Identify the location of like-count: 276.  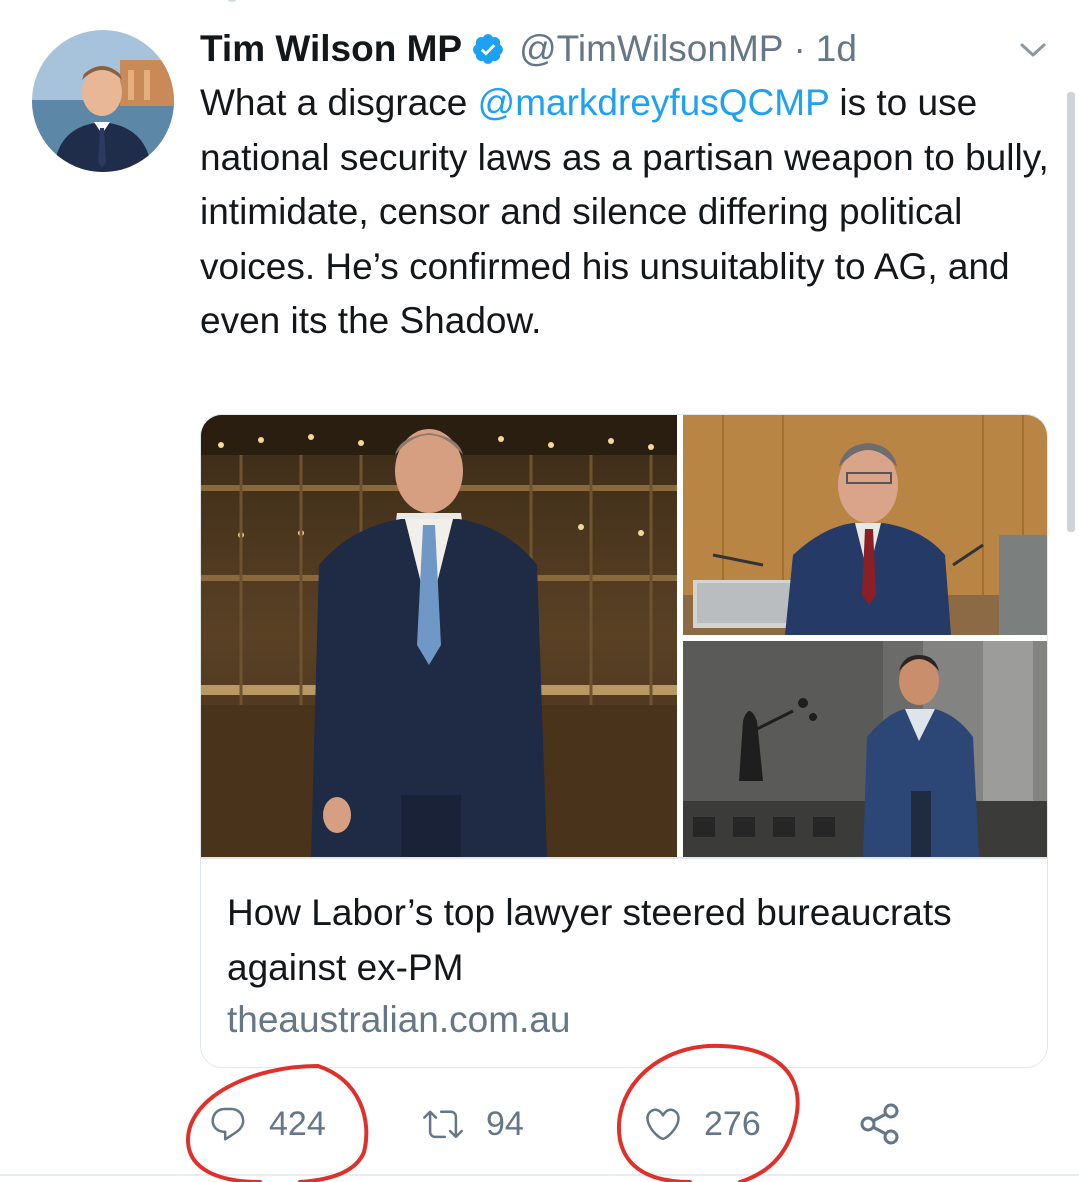
(732, 1123).